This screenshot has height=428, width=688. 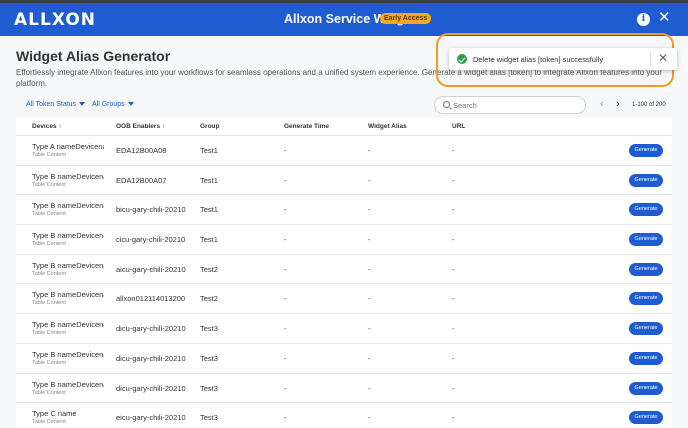 What do you see at coordinates (151, 210) in the screenshot?
I see `oob-enabler: bicu-gary-chili-20210` at bounding box center [151, 210].